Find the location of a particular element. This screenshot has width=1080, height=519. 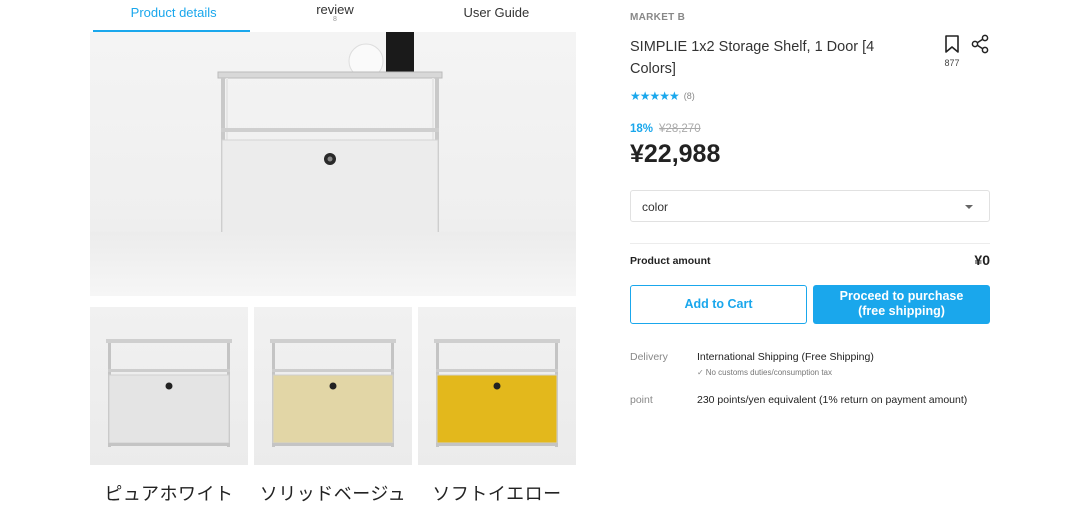

share-button is located at coordinates (980, 44).